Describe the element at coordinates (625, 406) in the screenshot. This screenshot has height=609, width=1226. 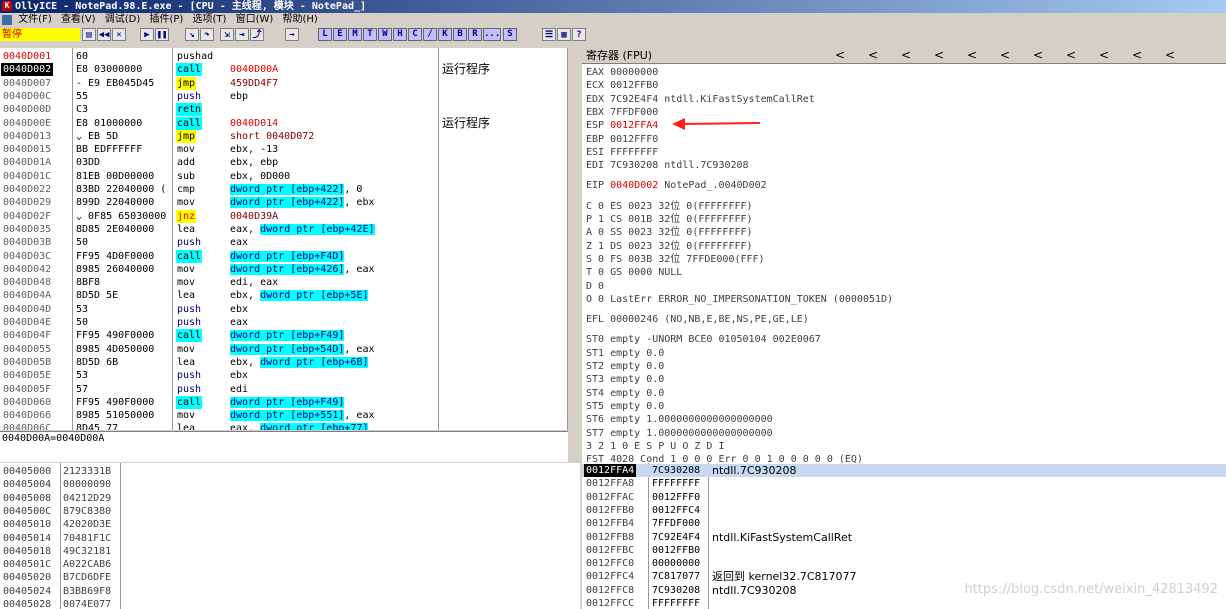
I see `register-line: ST5 empty 0.0` at that location.